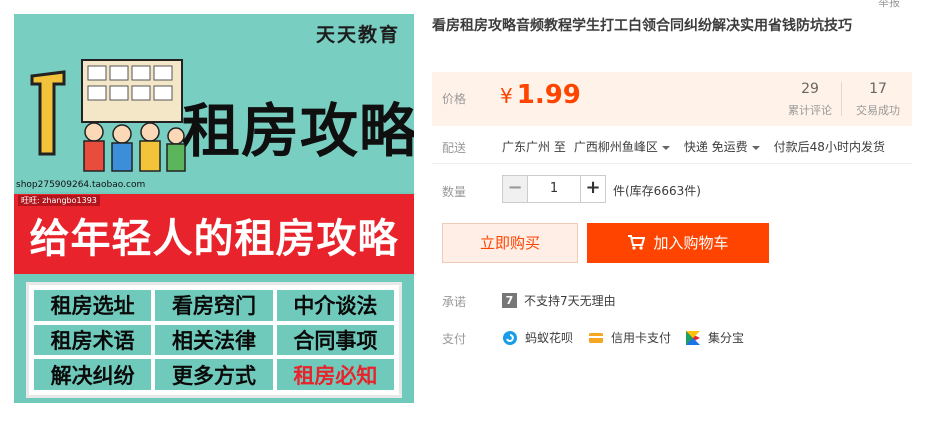 The width and height of the screenshot is (935, 426). Describe the element at coordinates (810, 110) in the screenshot. I see `reviews-label: 累计评论` at that location.